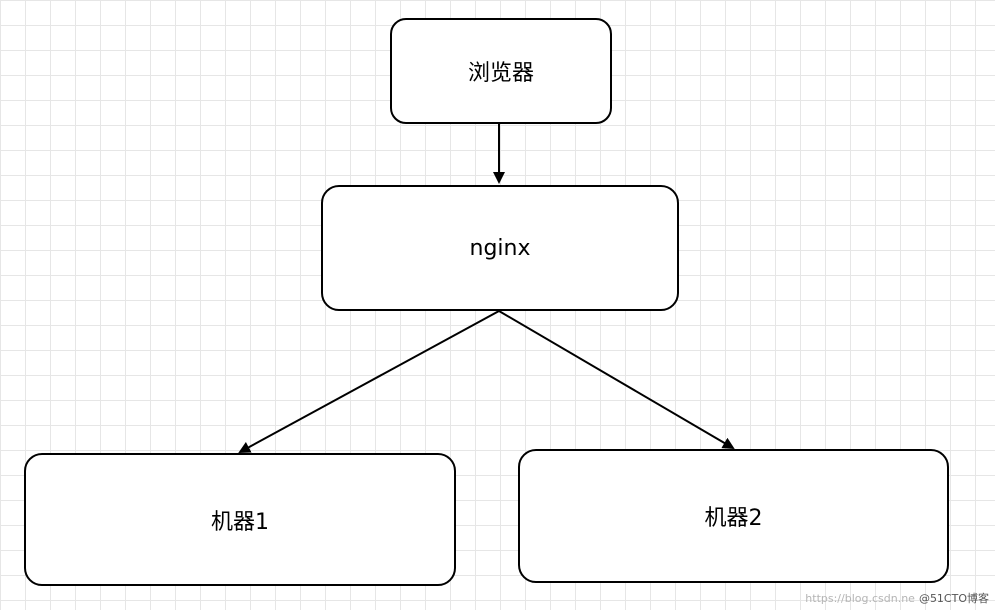 Image resolution: width=995 pixels, height=610 pixels. Describe the element at coordinates (616, 380) in the screenshot. I see `edge-nginx-to-machine2` at that location.